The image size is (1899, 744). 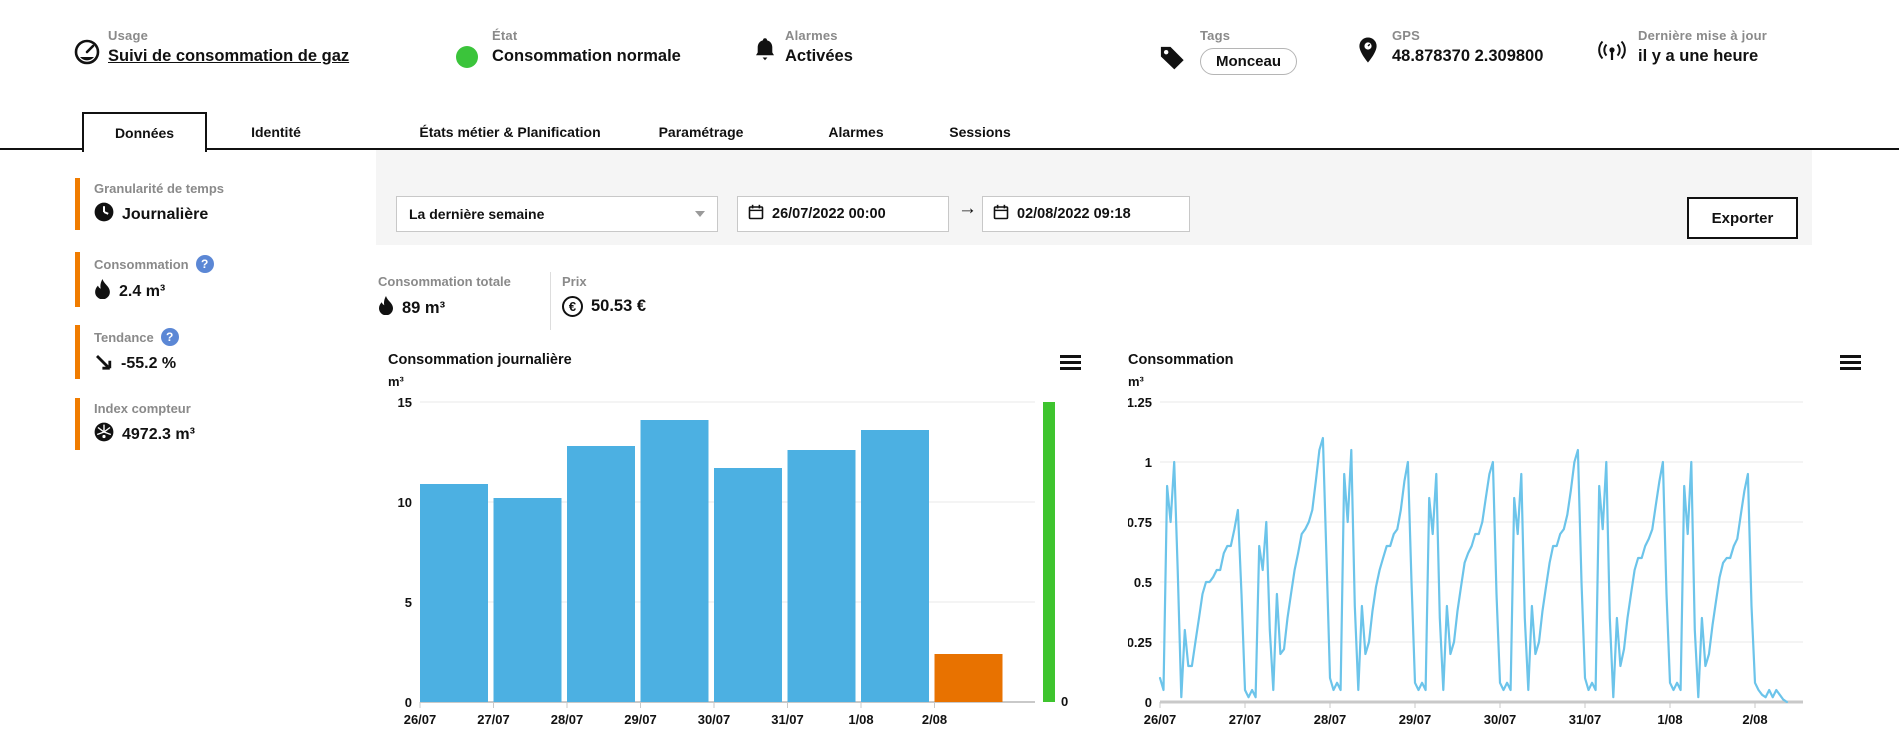 What do you see at coordinates (550, 301) in the screenshot?
I see `kpi-divider` at bounding box center [550, 301].